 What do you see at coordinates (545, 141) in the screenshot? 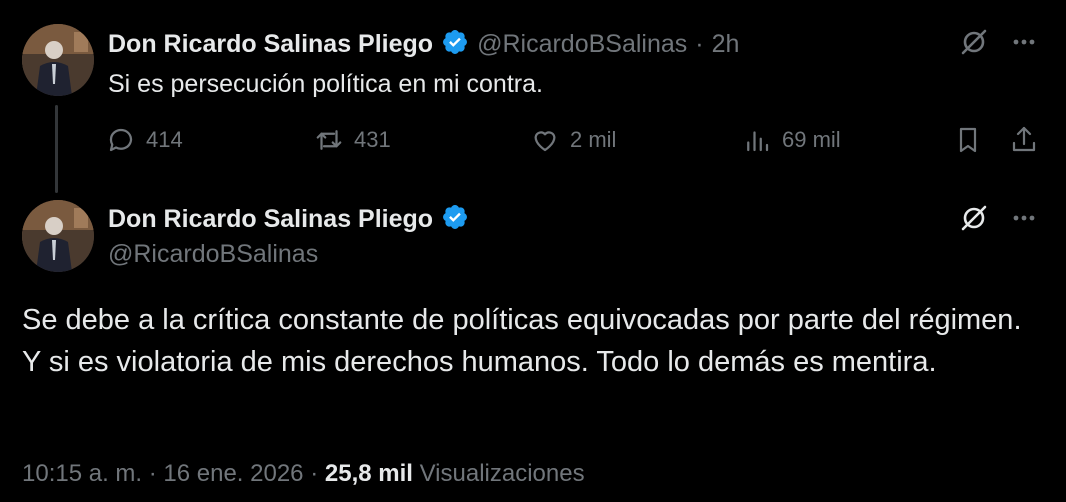
I see `like-icon` at bounding box center [545, 141].